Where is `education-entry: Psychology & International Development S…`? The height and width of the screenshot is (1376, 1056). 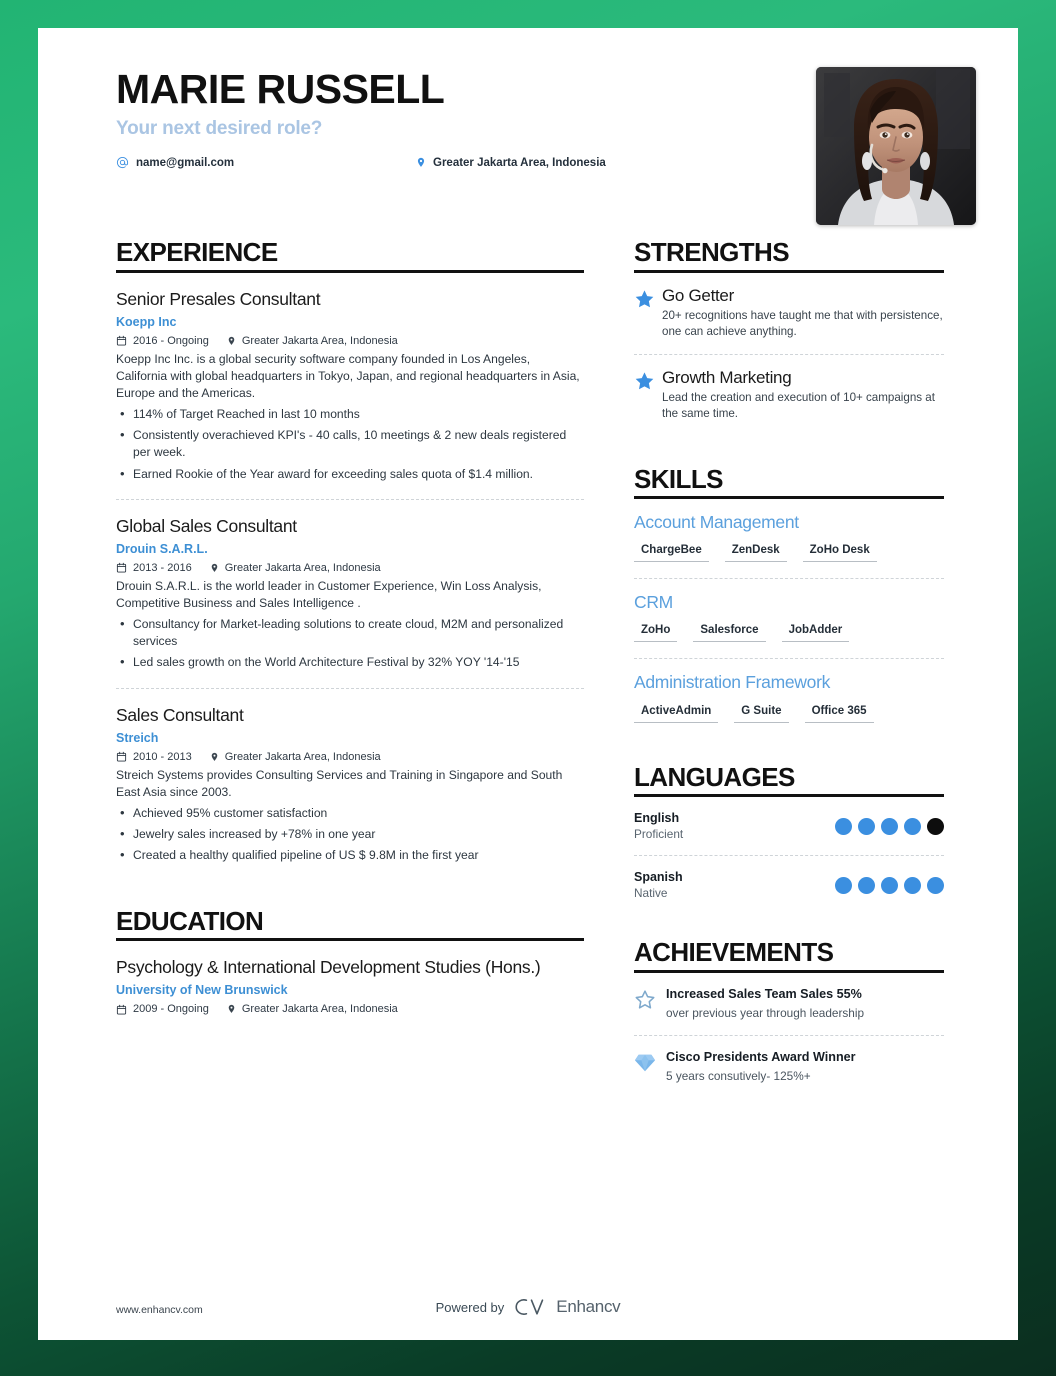
education-entry: Psychology & International Development S… is located at coordinates (350, 978).